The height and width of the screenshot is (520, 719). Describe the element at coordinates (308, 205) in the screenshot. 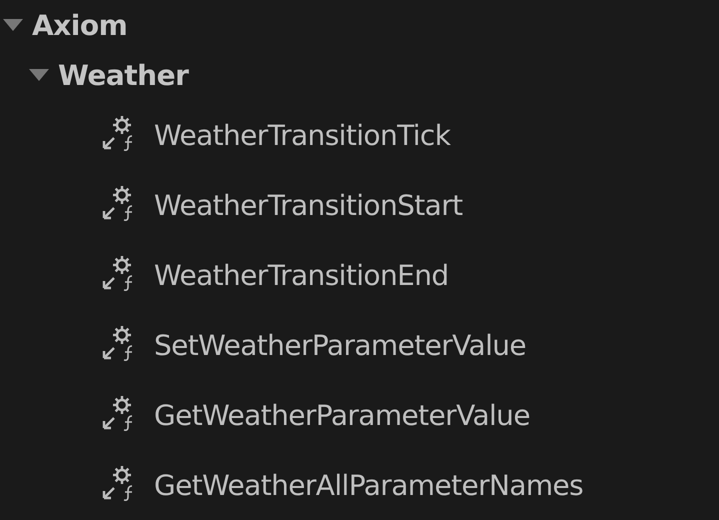

I see `function-item: WeatherTransitionStart` at that location.